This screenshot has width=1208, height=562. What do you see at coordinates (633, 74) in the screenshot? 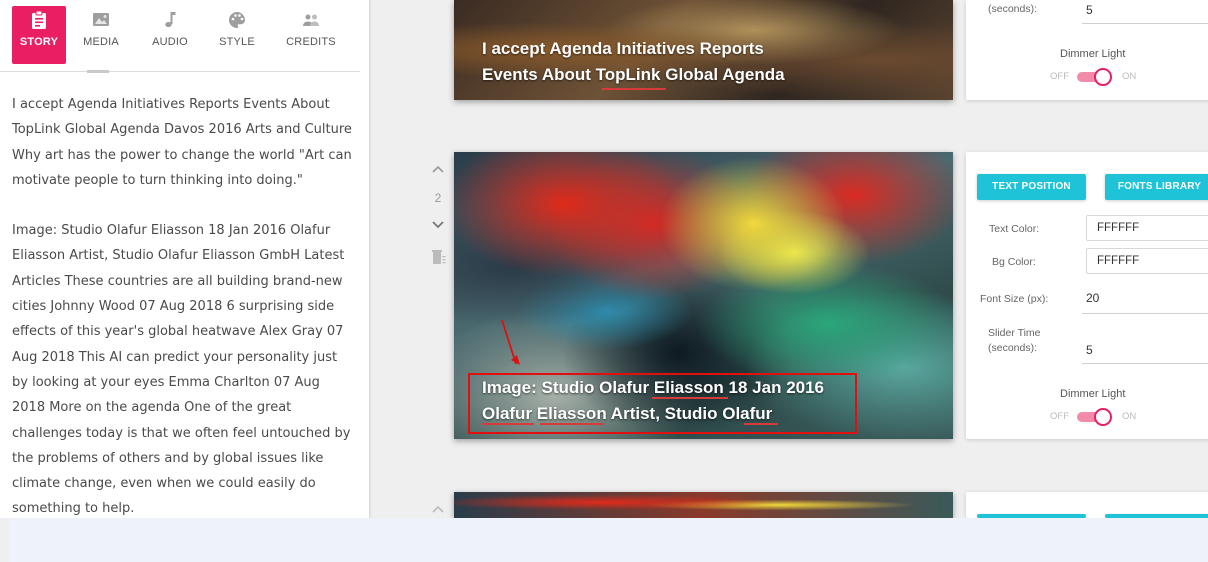
I see `caption-line: Events About TopLink Global Agenda` at bounding box center [633, 74].